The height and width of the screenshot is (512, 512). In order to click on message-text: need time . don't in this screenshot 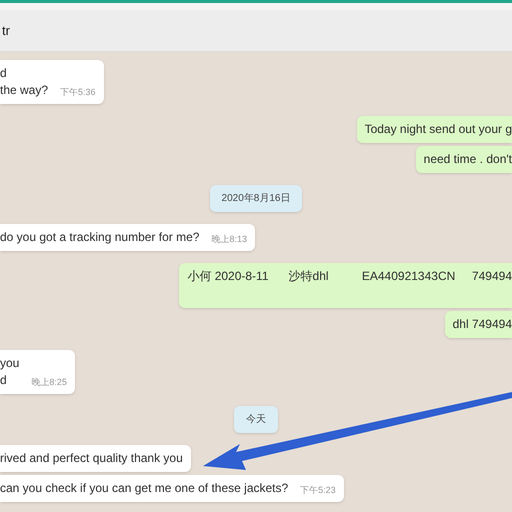, I will do `click(468, 159)`.